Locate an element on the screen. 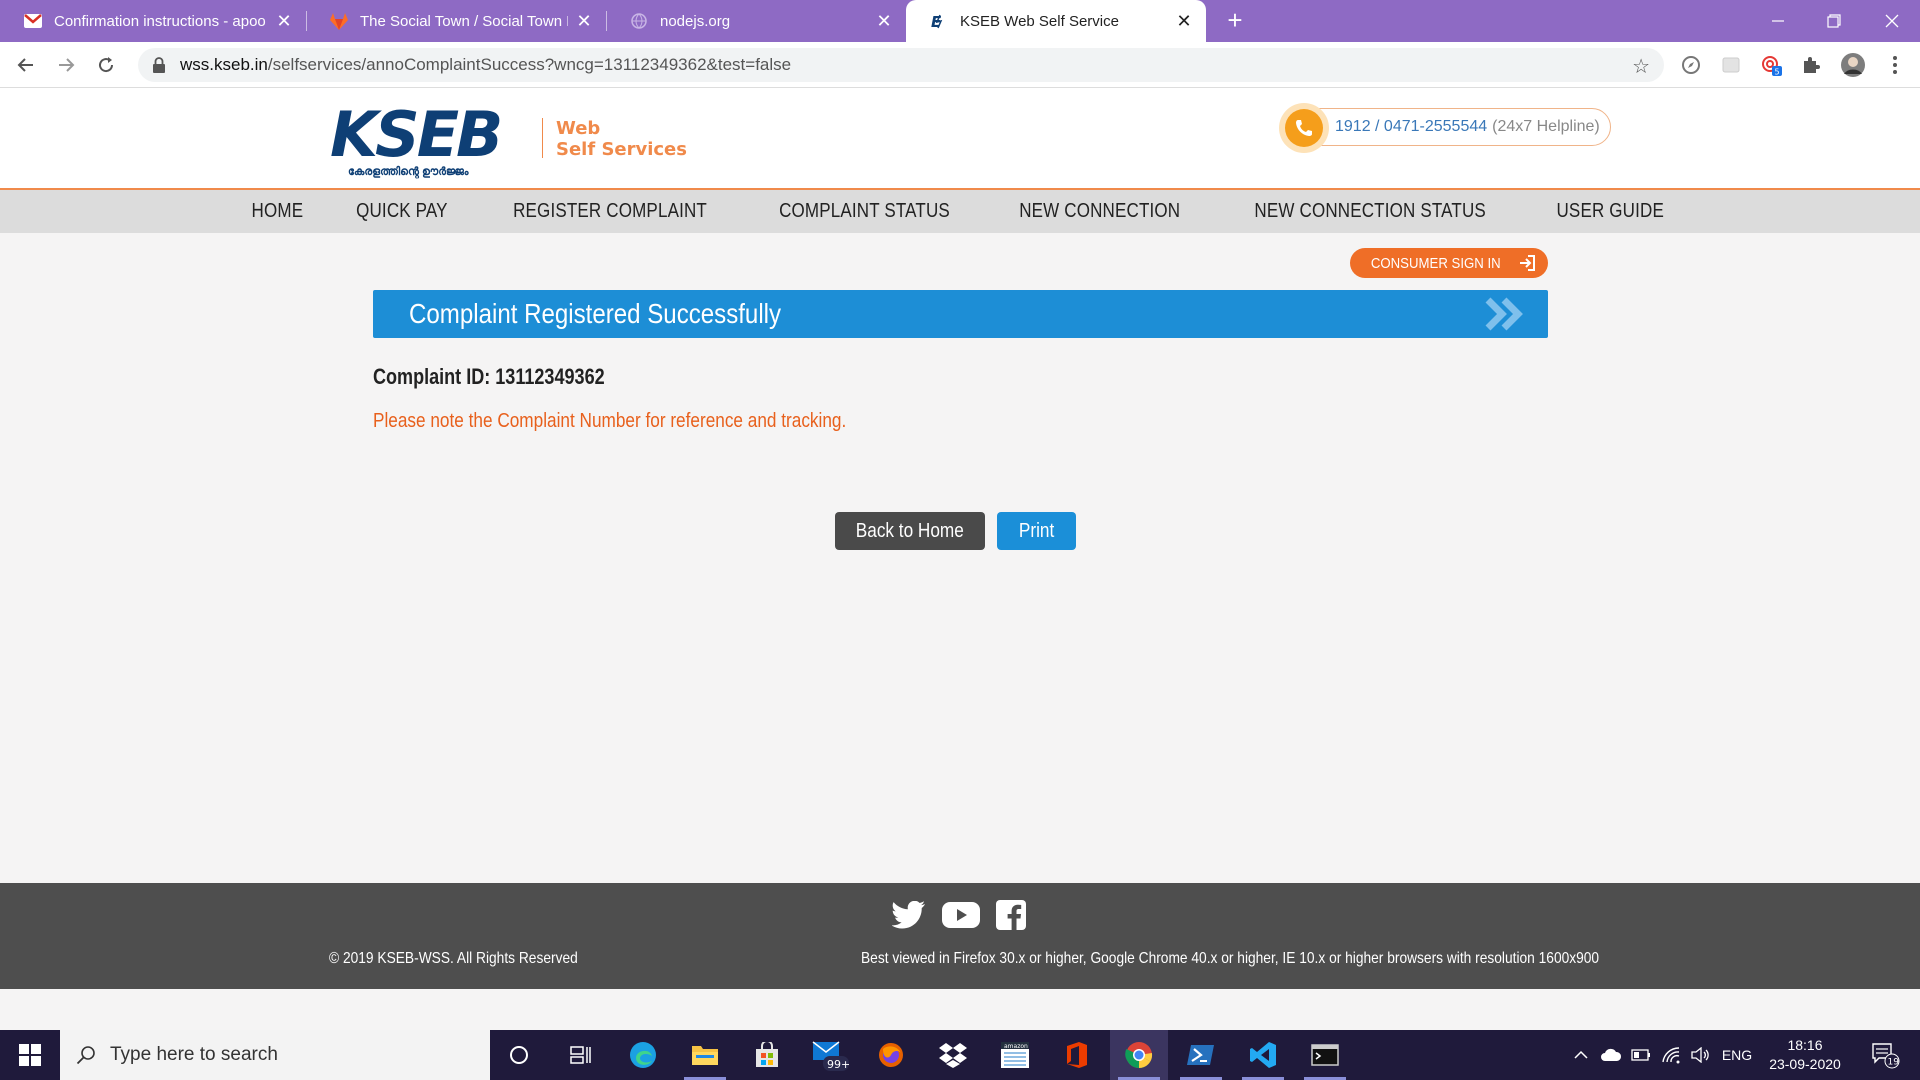  sign-in-icon is located at coordinates (1527, 263).